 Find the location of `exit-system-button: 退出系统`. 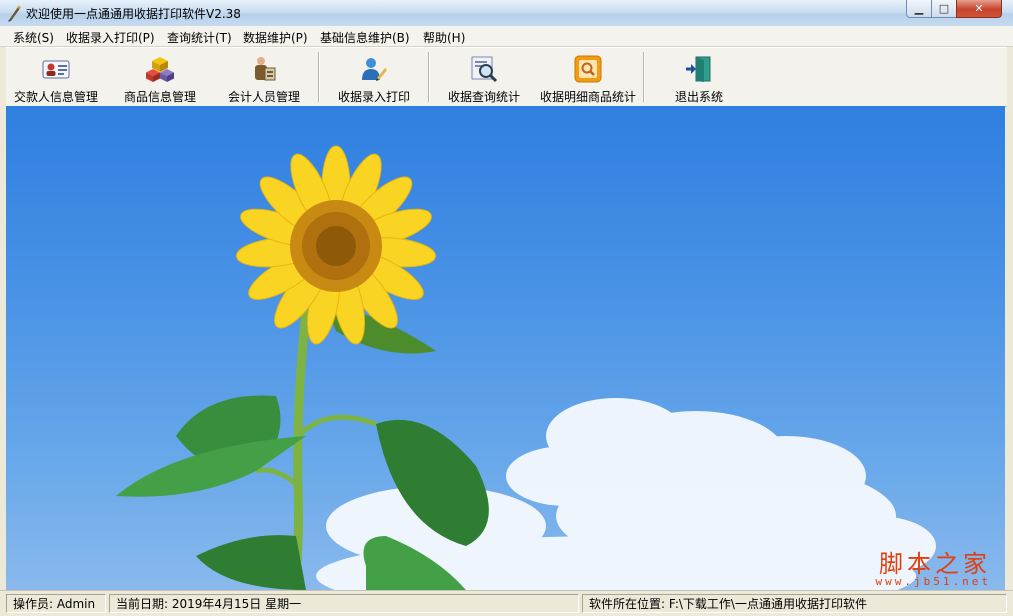

exit-system-button: 退出系统 is located at coordinates (699, 77).